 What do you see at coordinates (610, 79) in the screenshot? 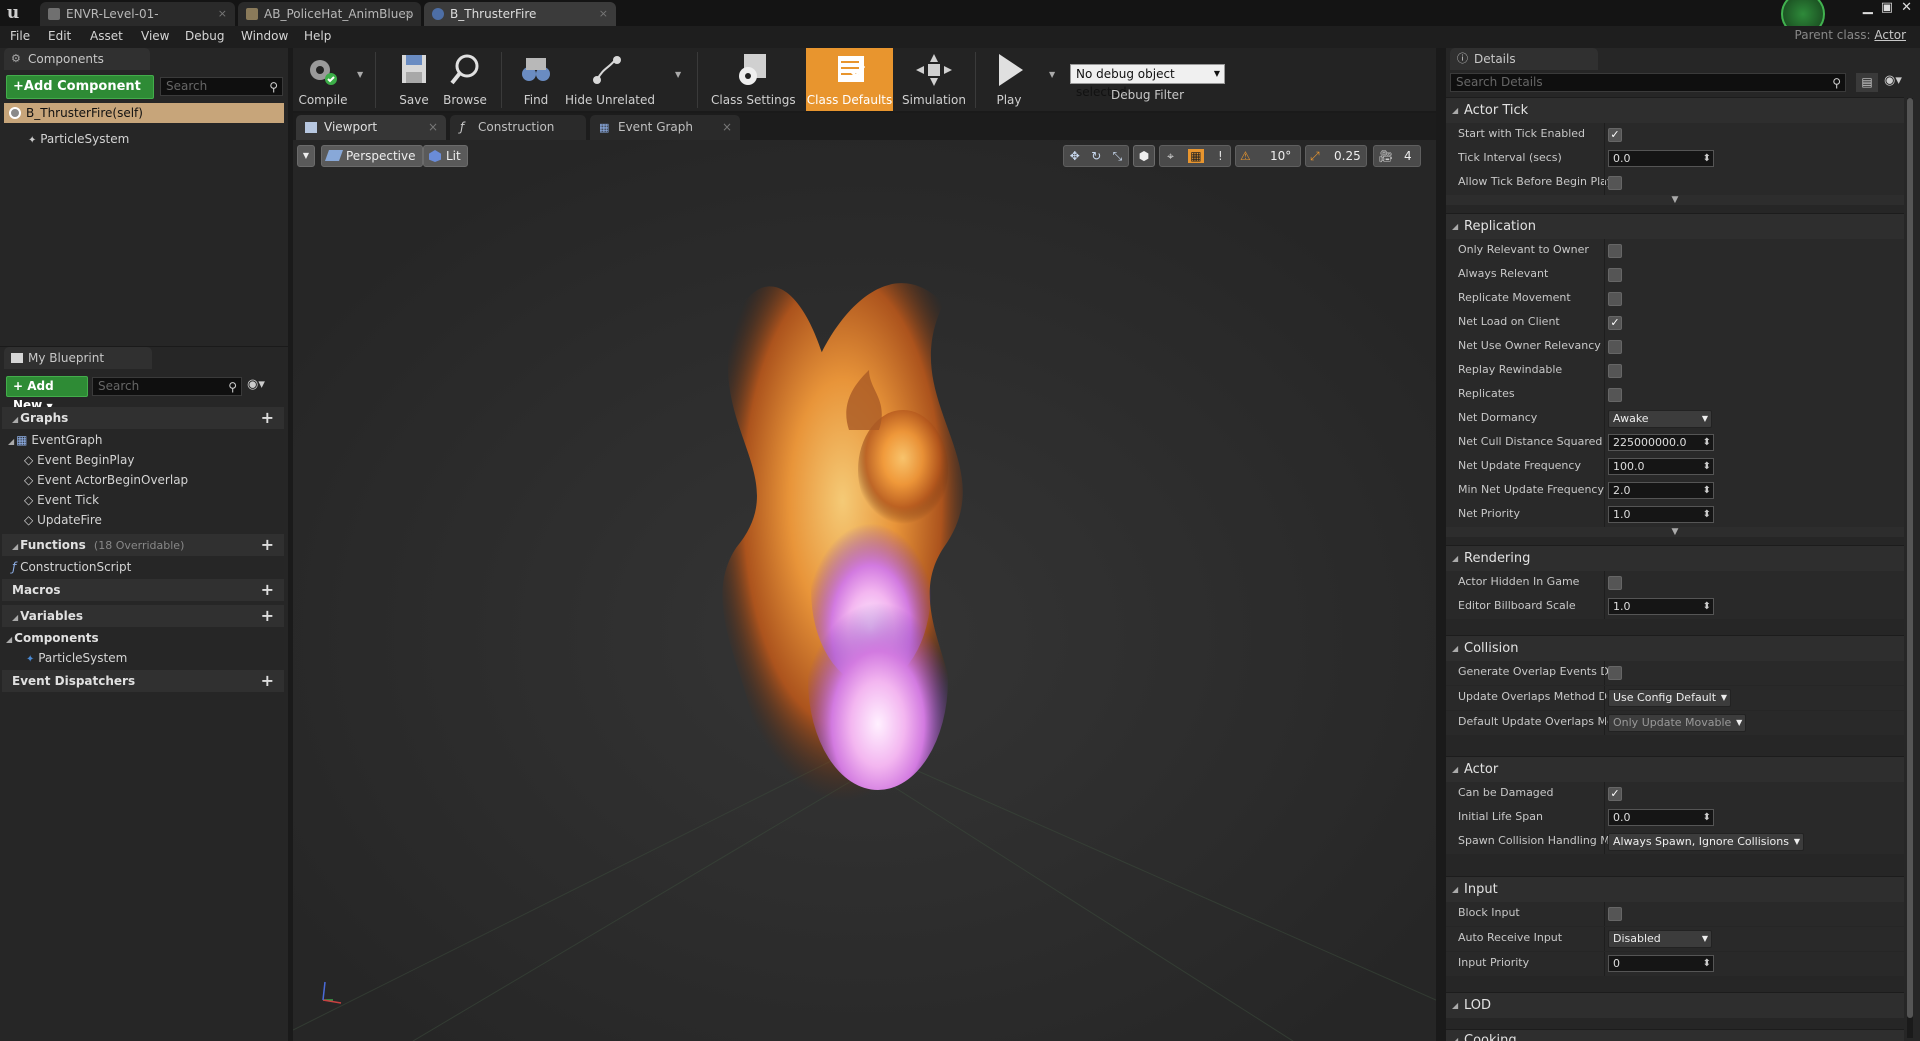
I see `hide-unrelated-button: Hide Unrelated` at bounding box center [610, 79].